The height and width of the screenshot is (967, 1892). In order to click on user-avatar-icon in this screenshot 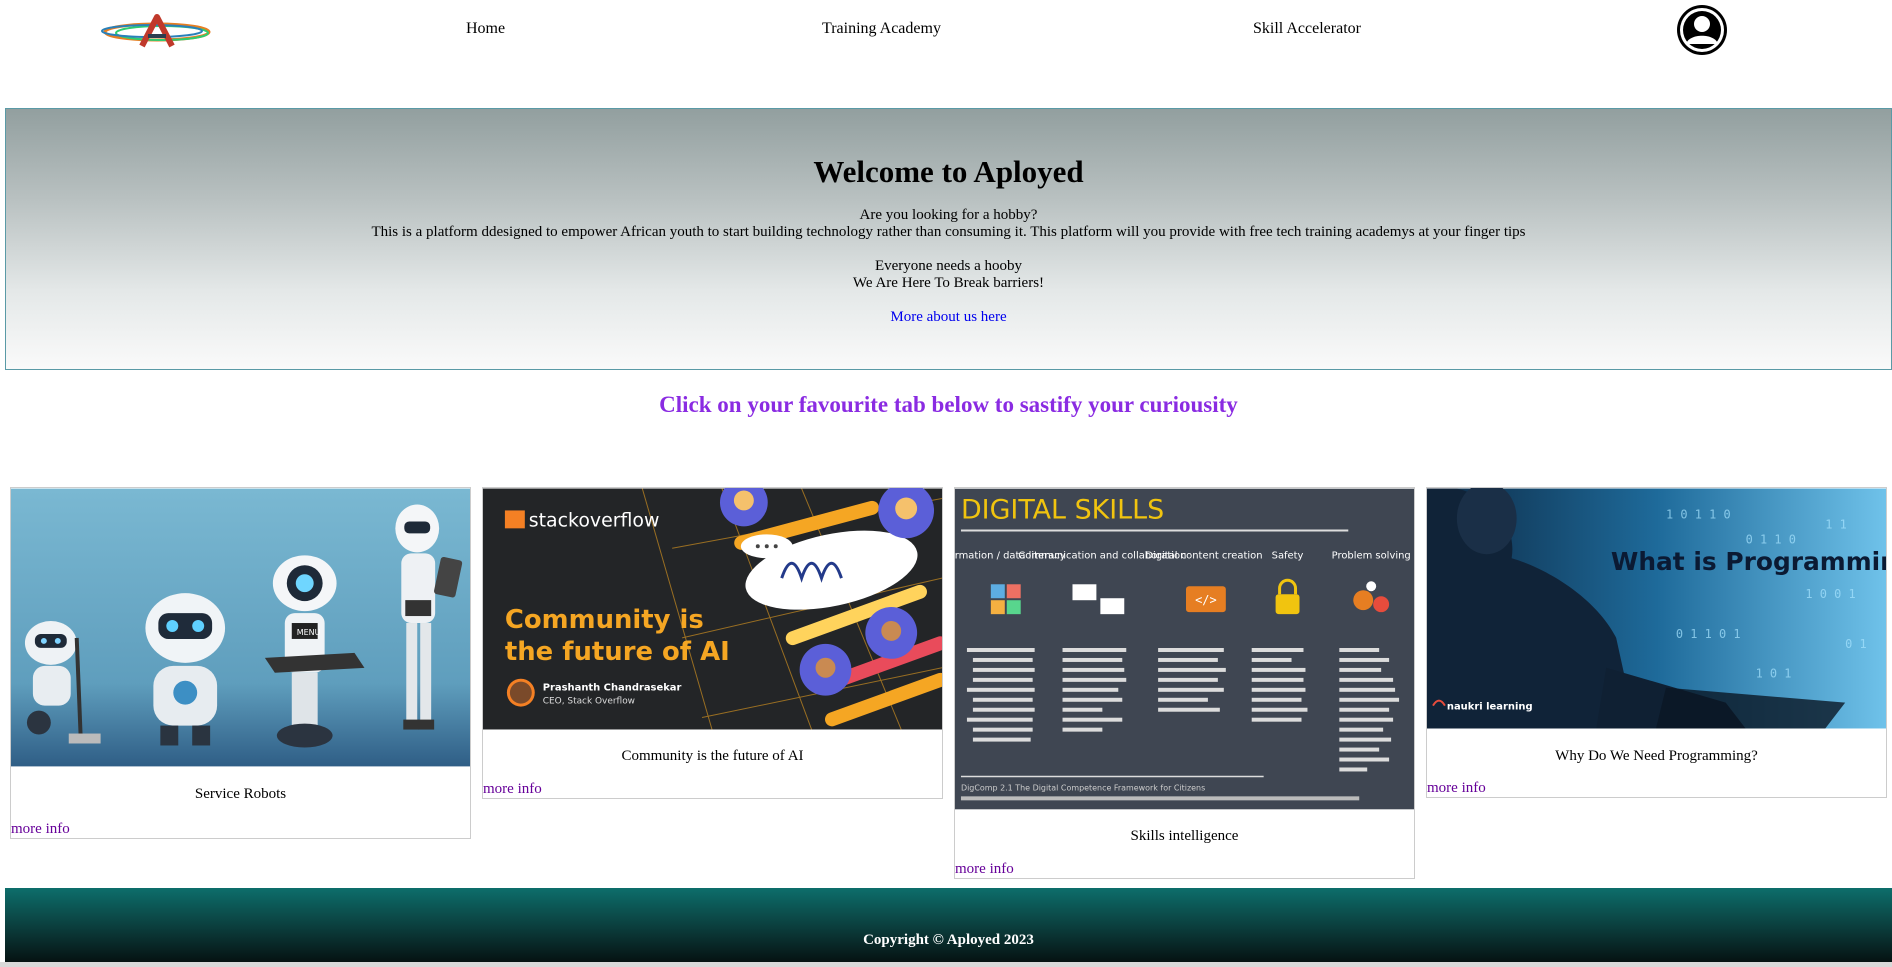, I will do `click(1702, 30)`.